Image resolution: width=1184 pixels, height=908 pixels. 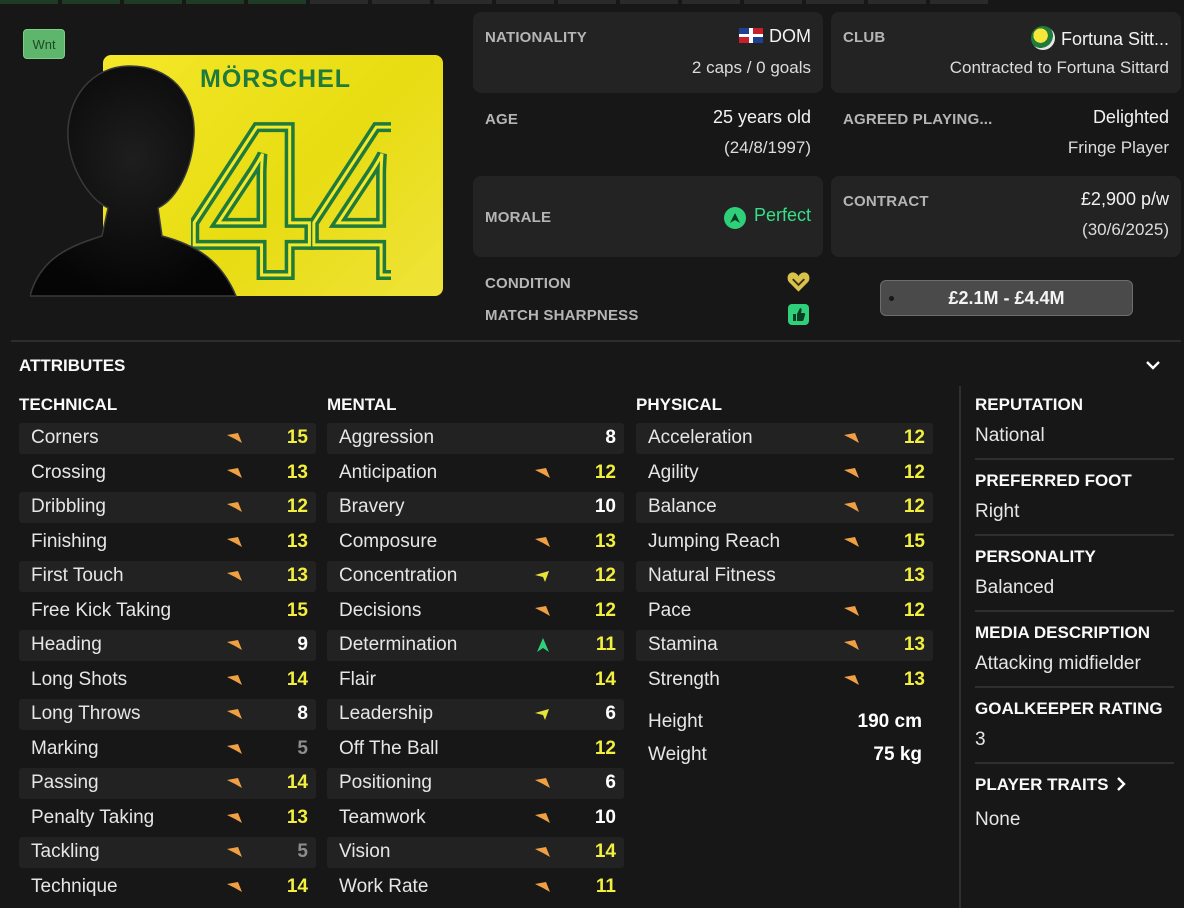 What do you see at coordinates (69, 541) in the screenshot?
I see `attribute-name: Finishing` at bounding box center [69, 541].